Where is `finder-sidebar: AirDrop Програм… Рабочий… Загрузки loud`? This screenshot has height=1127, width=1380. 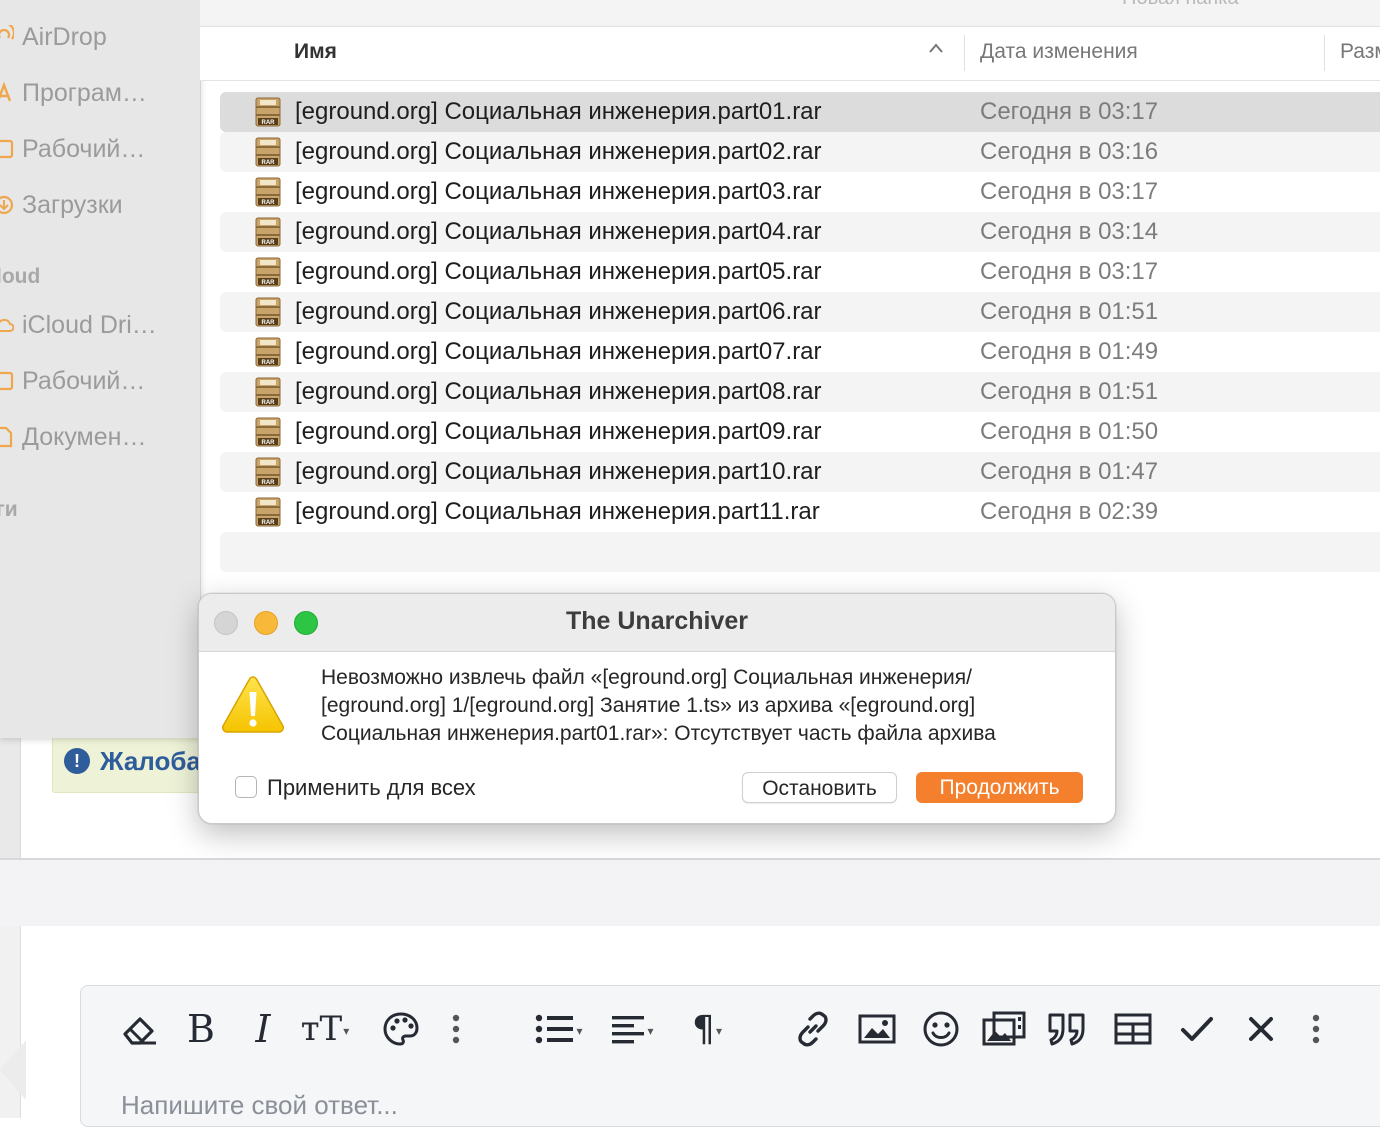
finder-sidebar: AirDrop Програм… Рабочий… Загрузки loud is located at coordinates (100, 369).